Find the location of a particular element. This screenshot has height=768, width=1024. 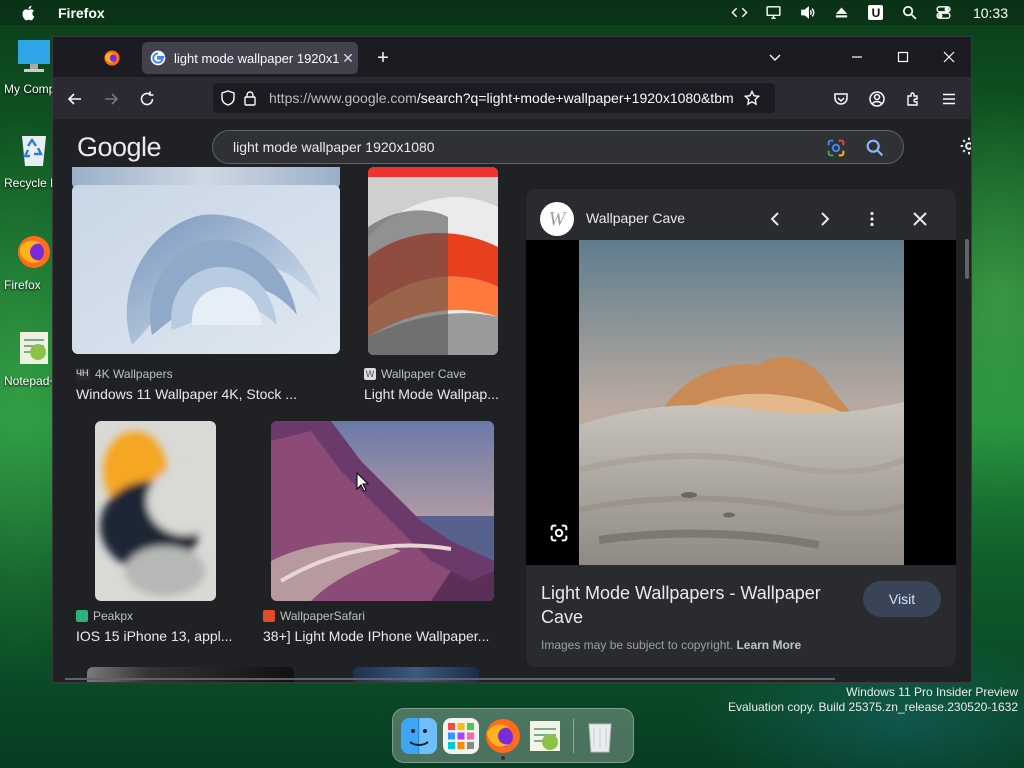

search-input: light mode wallpaper 1920x1080 is located at coordinates (334, 147).